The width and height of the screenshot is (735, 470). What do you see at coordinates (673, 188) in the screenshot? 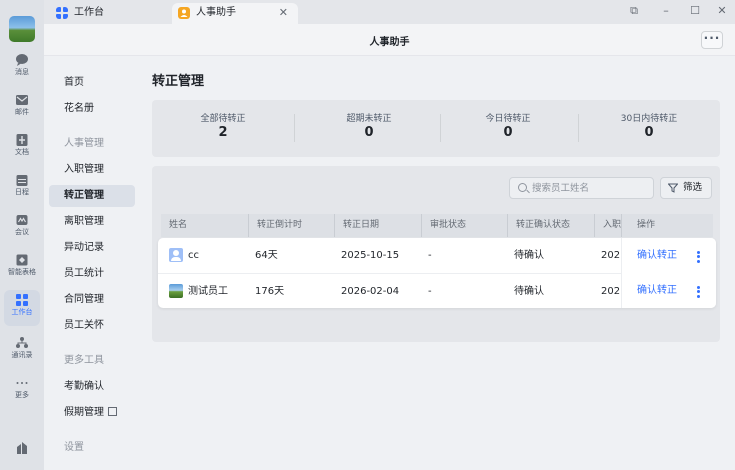
I see `filter-funnel-icon` at bounding box center [673, 188].